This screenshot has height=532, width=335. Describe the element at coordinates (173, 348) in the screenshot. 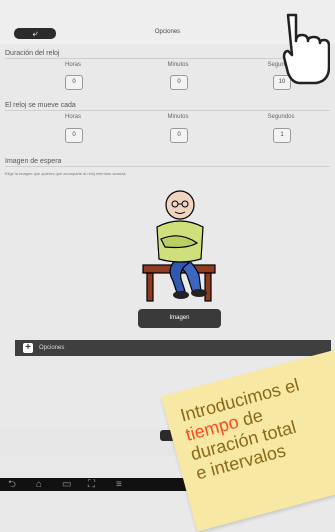

I see `options-bar: + Opciones` at that location.